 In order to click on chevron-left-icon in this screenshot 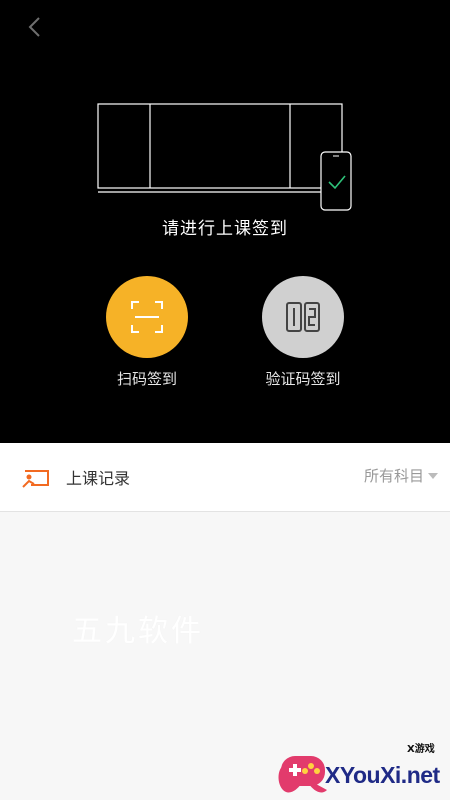, I will do `click(34, 27)`.